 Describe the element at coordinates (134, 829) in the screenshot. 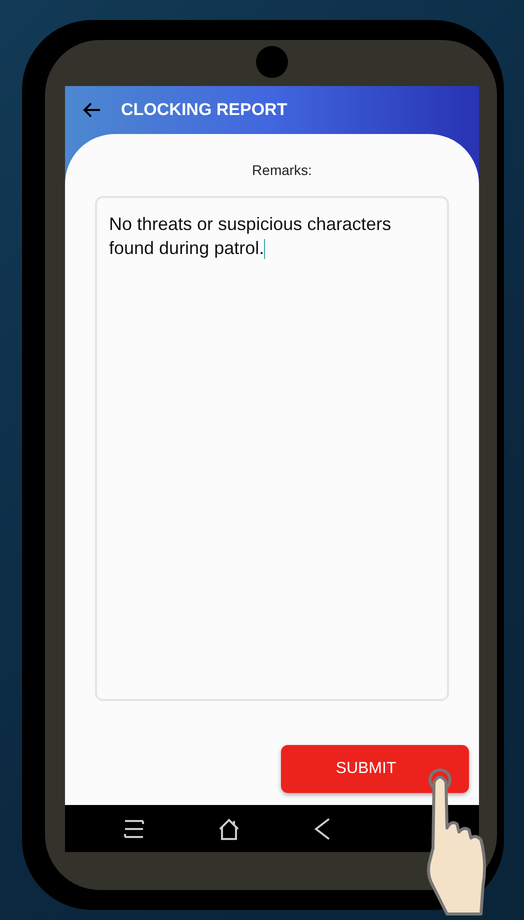

I see `menu-icon` at that location.